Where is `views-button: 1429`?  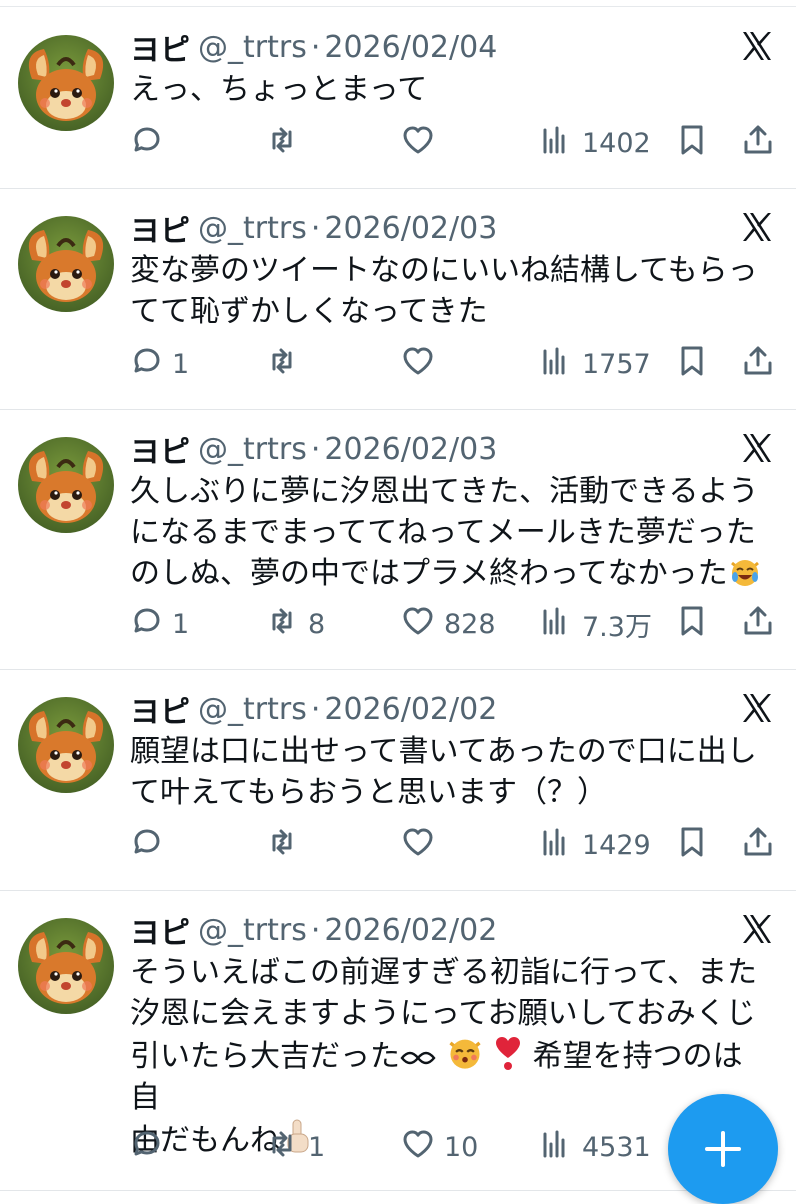 views-button: 1429 is located at coordinates (594, 845).